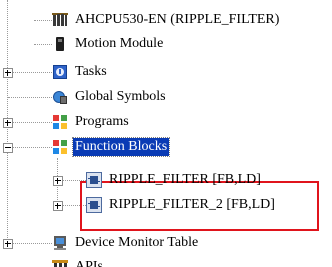 This screenshot has width=332, height=267. What do you see at coordinates (60, 44) in the screenshot?
I see `motion-module-icon` at bounding box center [60, 44].